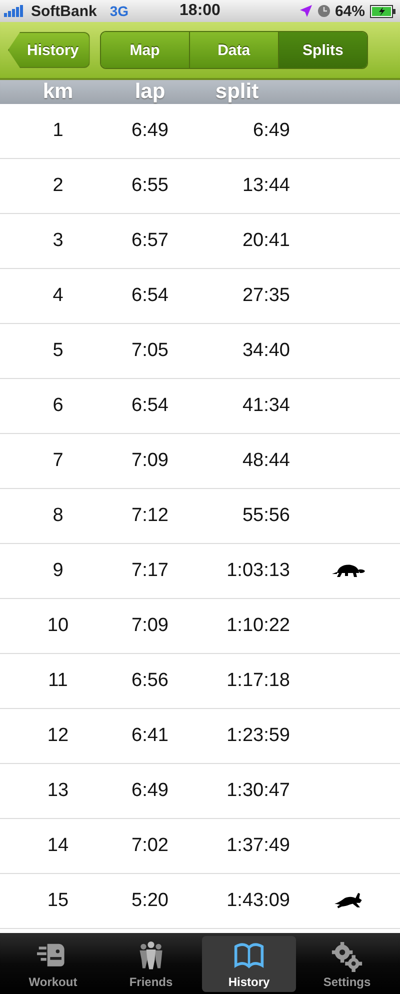 This screenshot has height=994, width=400. Describe the element at coordinates (258, 846) in the screenshot. I see `table-cell-text: 1:37:49` at that location.